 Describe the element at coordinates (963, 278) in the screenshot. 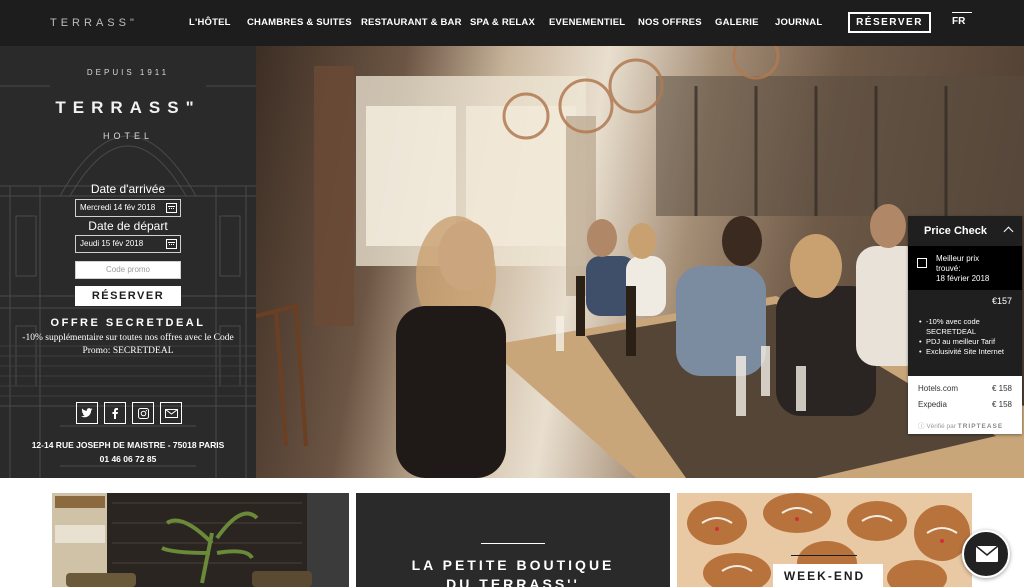

I see `best-price-date: 18 février 2018` at that location.